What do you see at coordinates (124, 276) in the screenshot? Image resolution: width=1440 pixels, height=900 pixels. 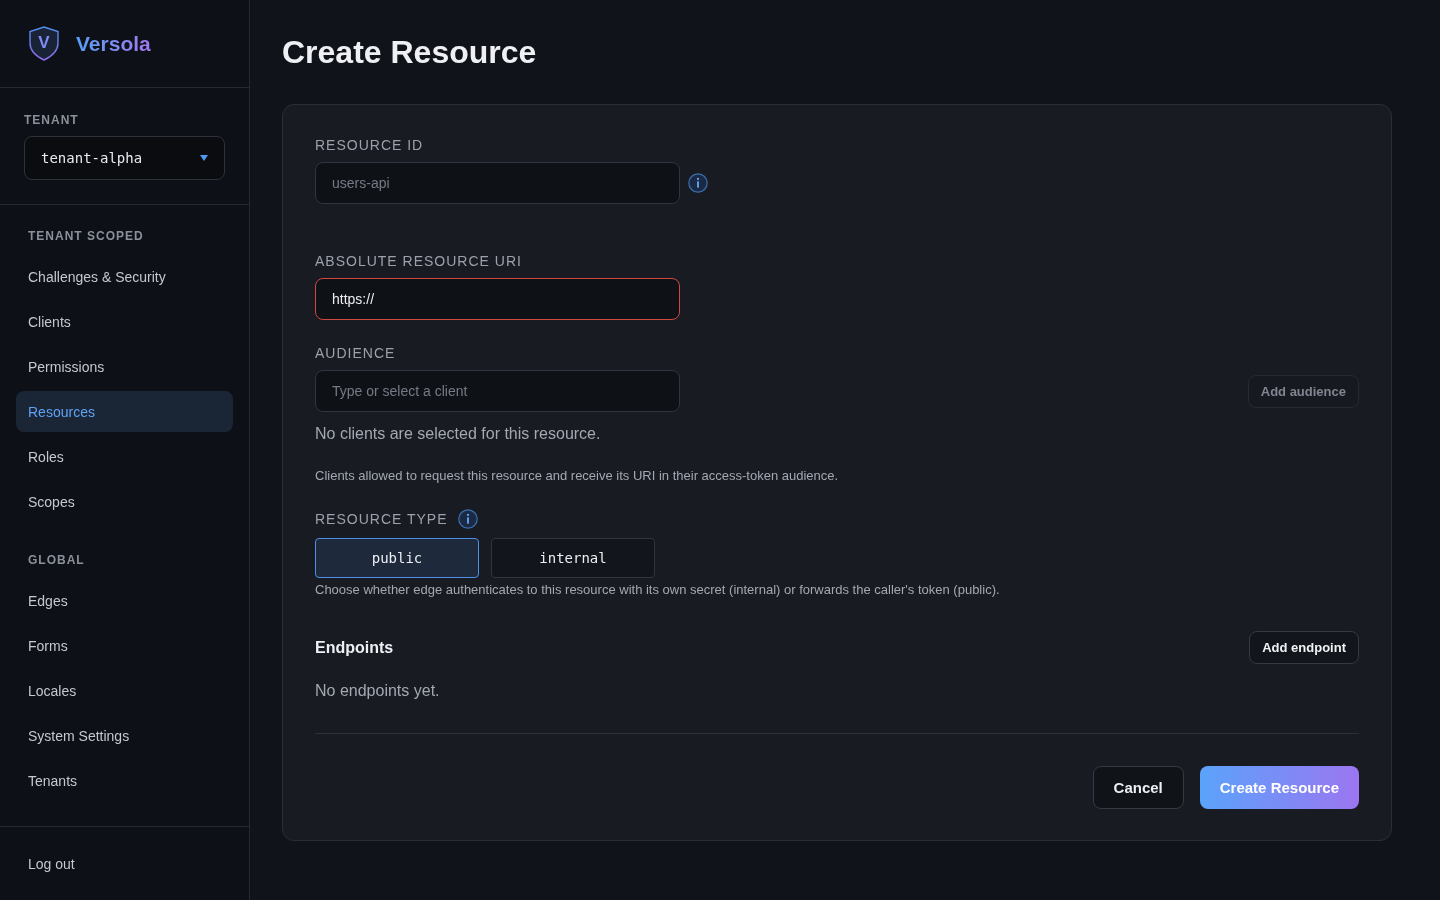 I see `nav-item: Challenges & Security` at bounding box center [124, 276].